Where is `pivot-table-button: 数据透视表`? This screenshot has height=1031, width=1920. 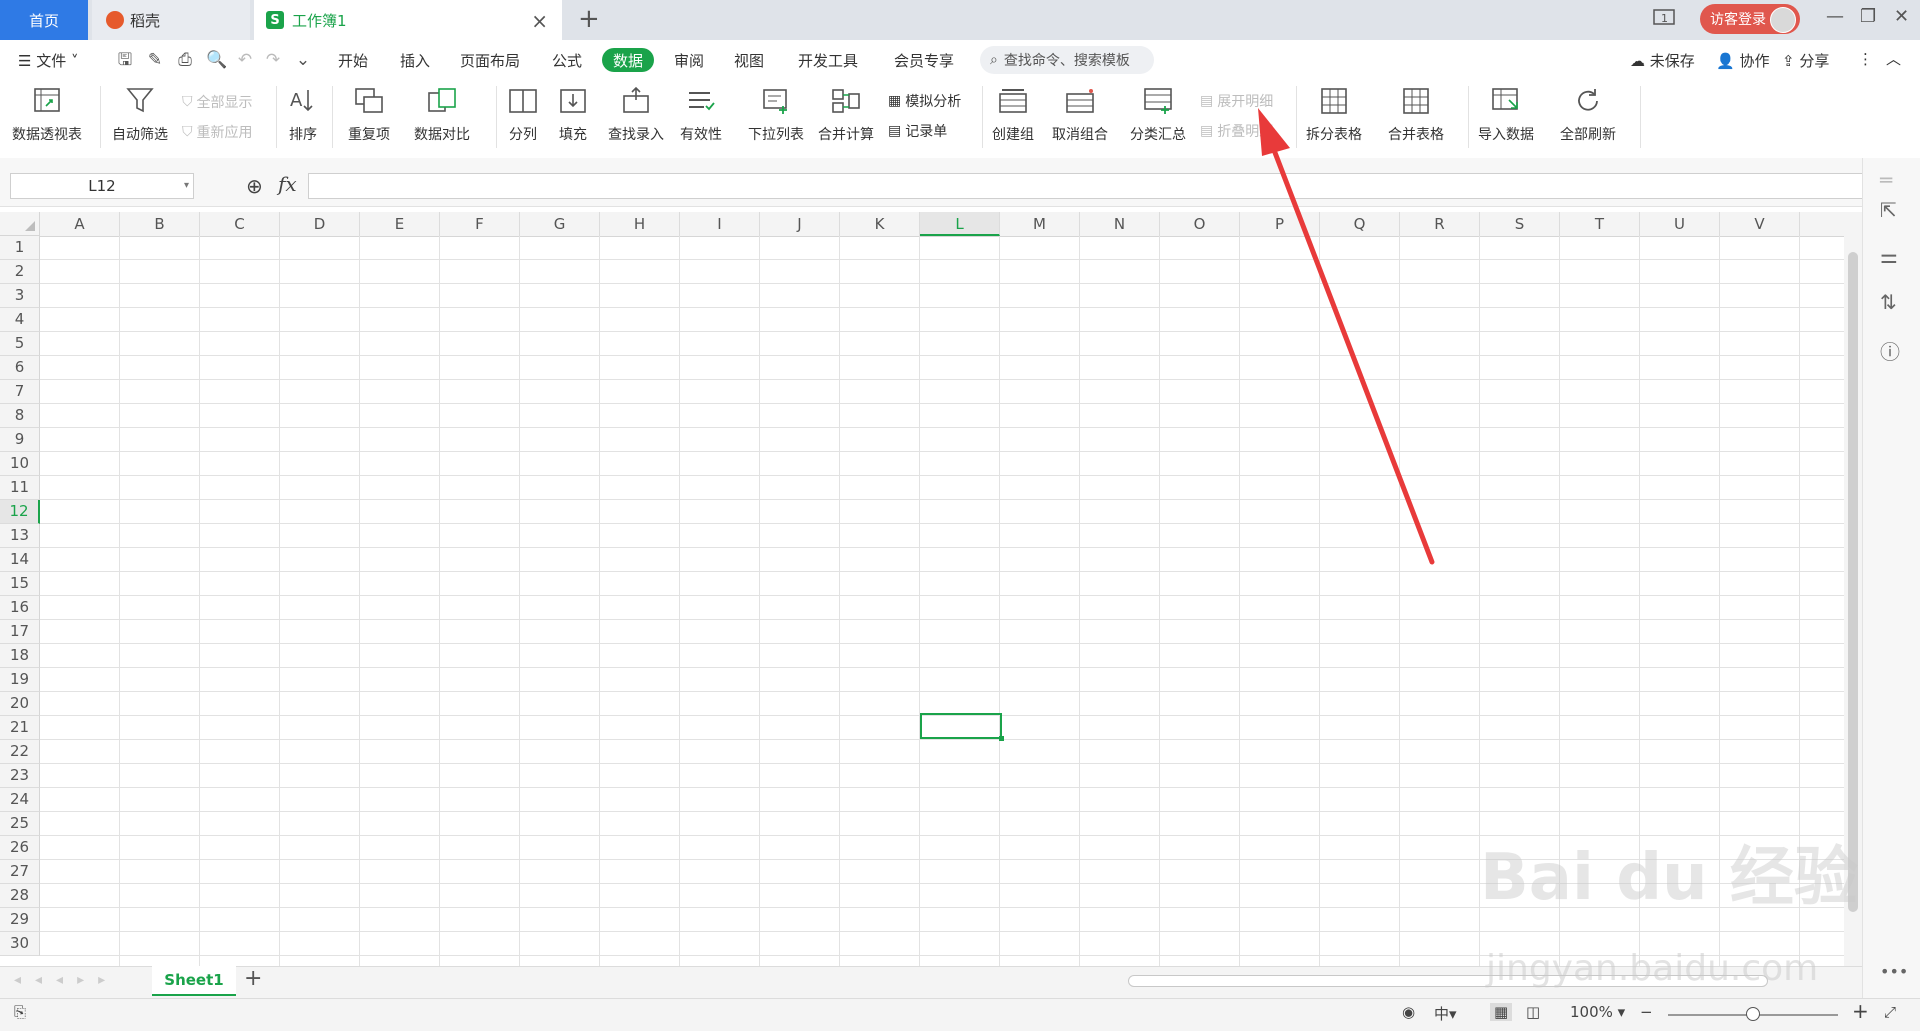 pivot-table-button: 数据透视表 is located at coordinates (47, 115).